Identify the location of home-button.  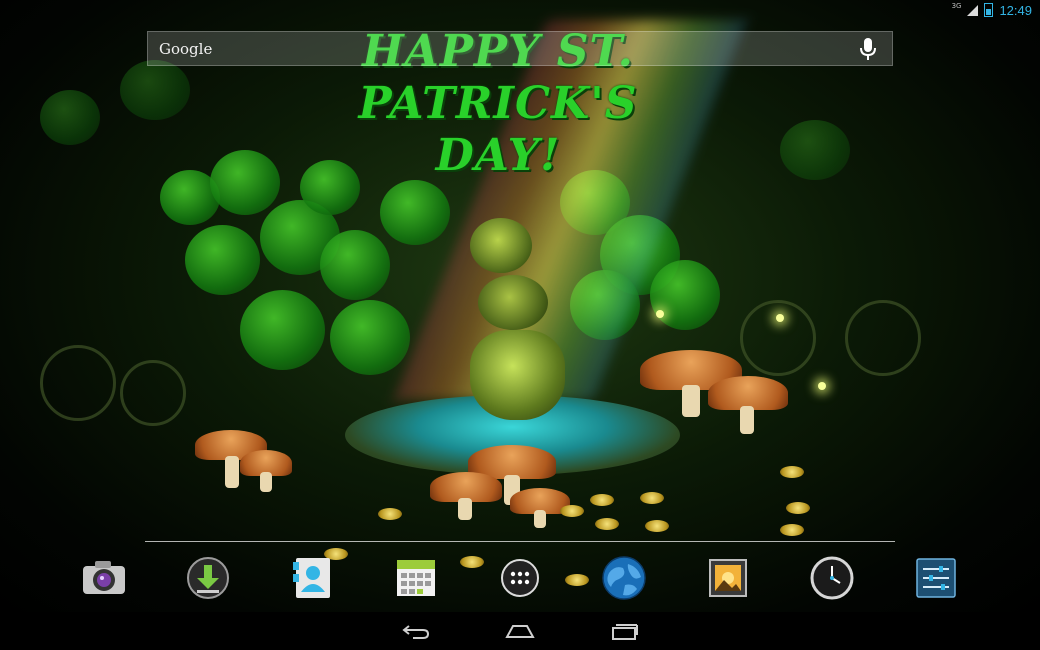
(520, 631).